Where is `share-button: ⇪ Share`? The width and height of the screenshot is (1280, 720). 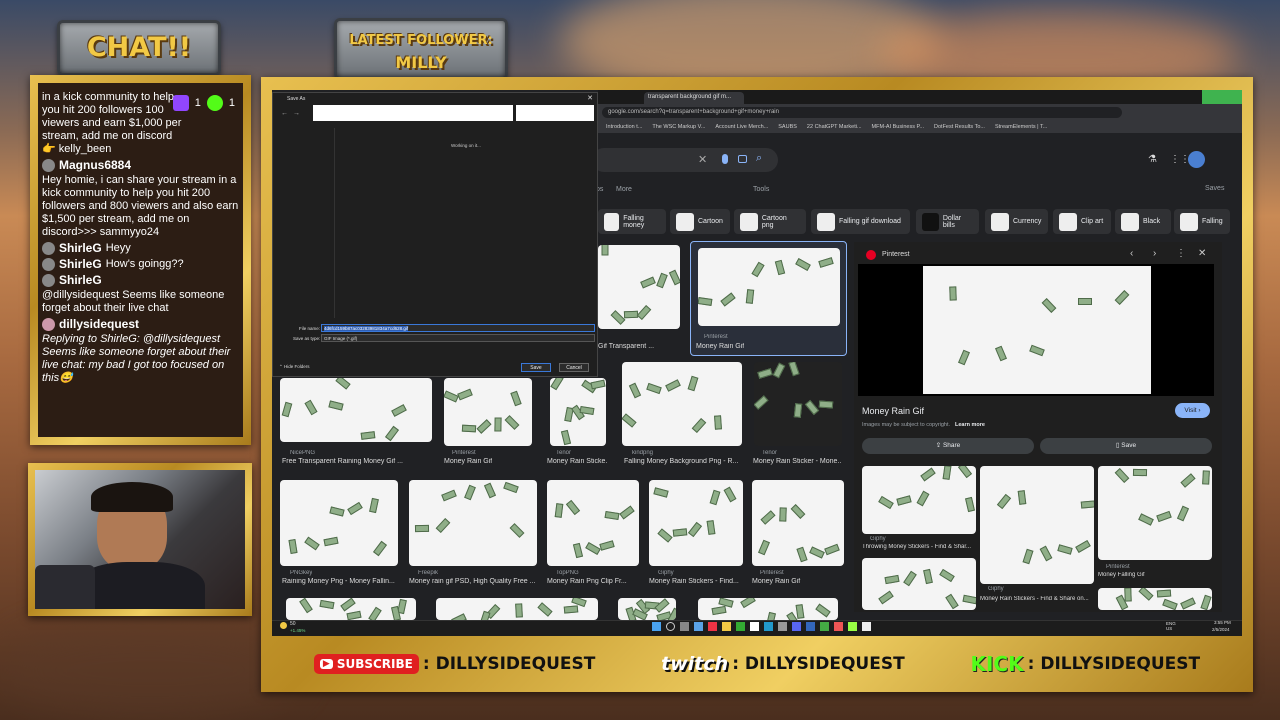
share-button: ⇪ Share is located at coordinates (948, 446).